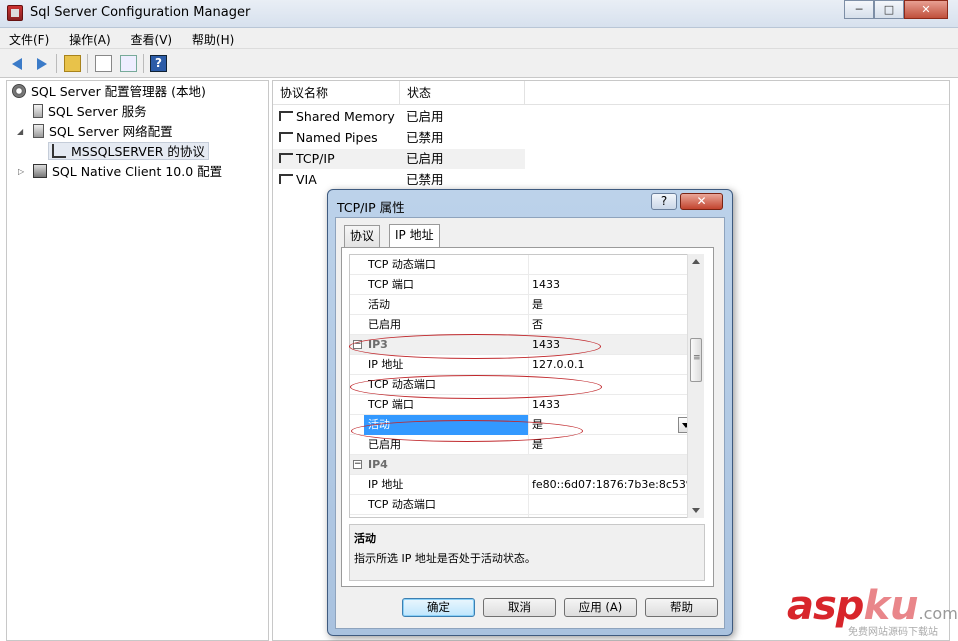  What do you see at coordinates (399, 180) in the screenshot?
I see `list-row-via: VIA 已禁用` at bounding box center [399, 180].